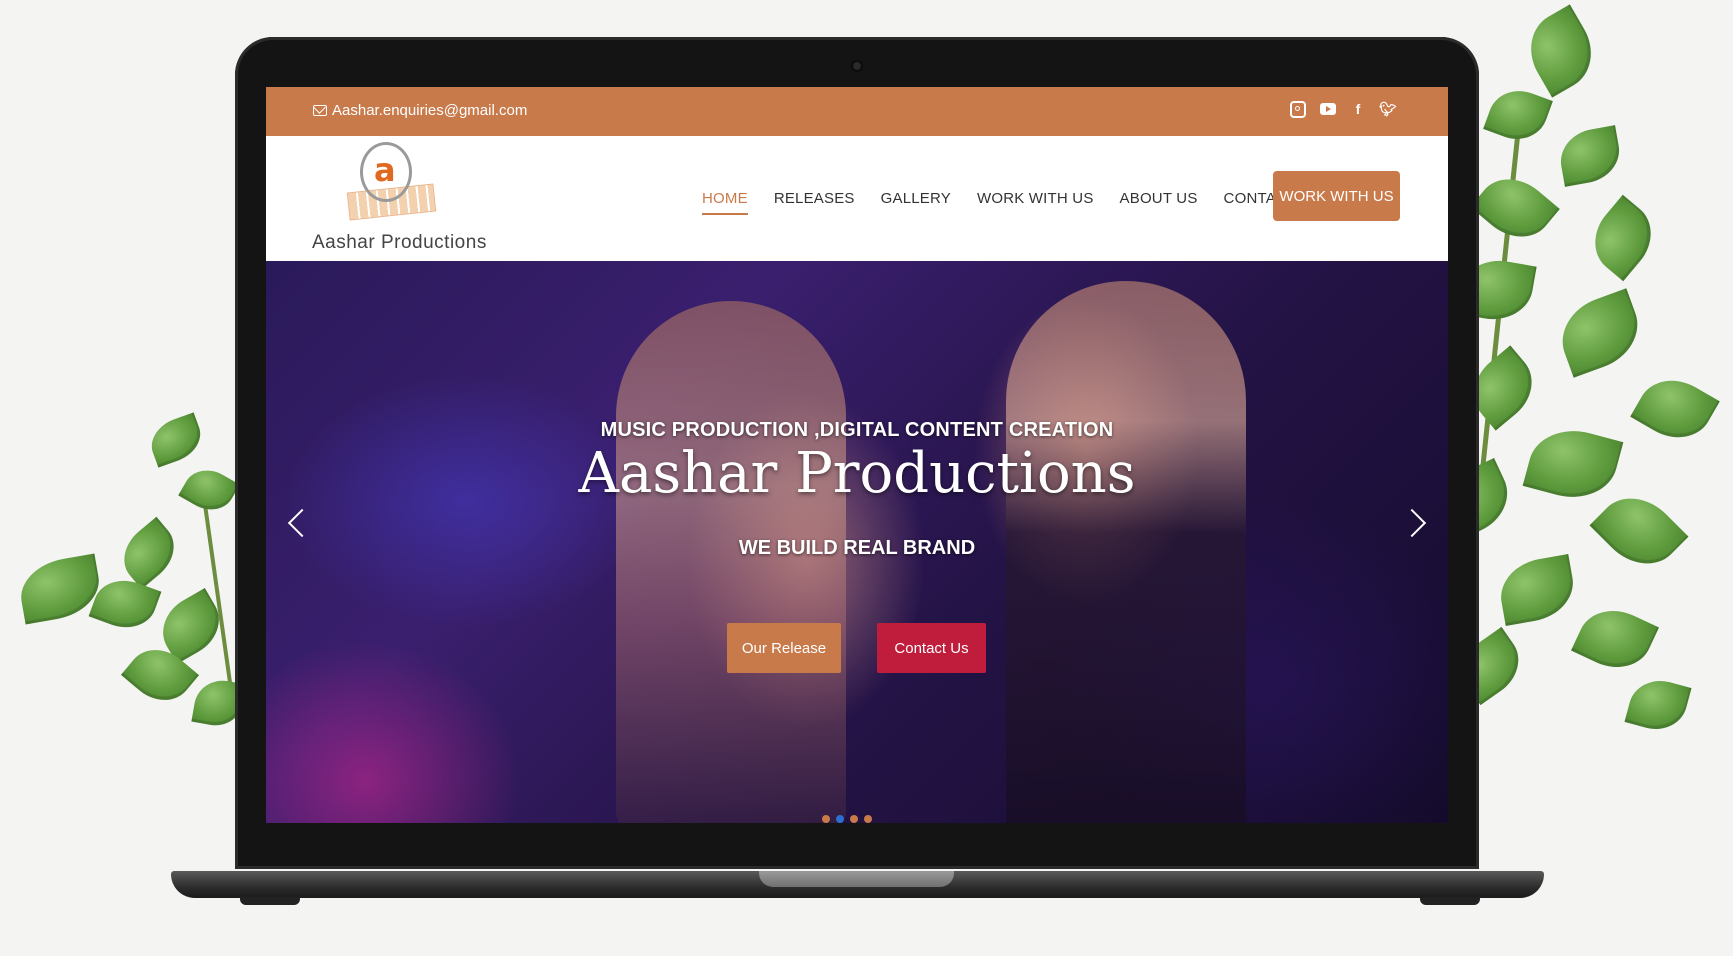  What do you see at coordinates (1343, 109) in the screenshot?
I see `social-links: f 🐦︎` at bounding box center [1343, 109].